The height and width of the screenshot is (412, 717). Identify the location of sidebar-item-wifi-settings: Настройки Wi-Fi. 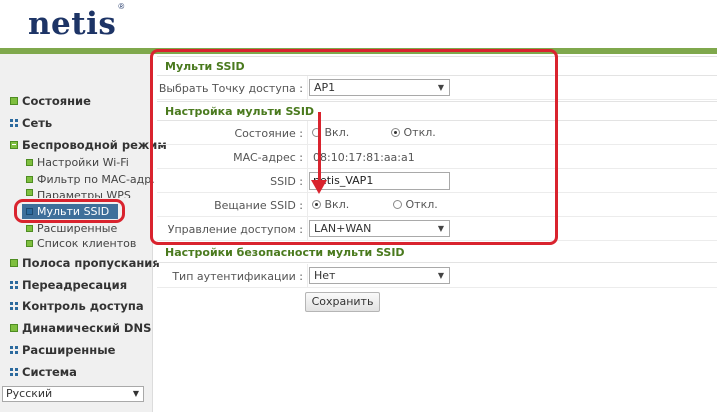
(77, 162).